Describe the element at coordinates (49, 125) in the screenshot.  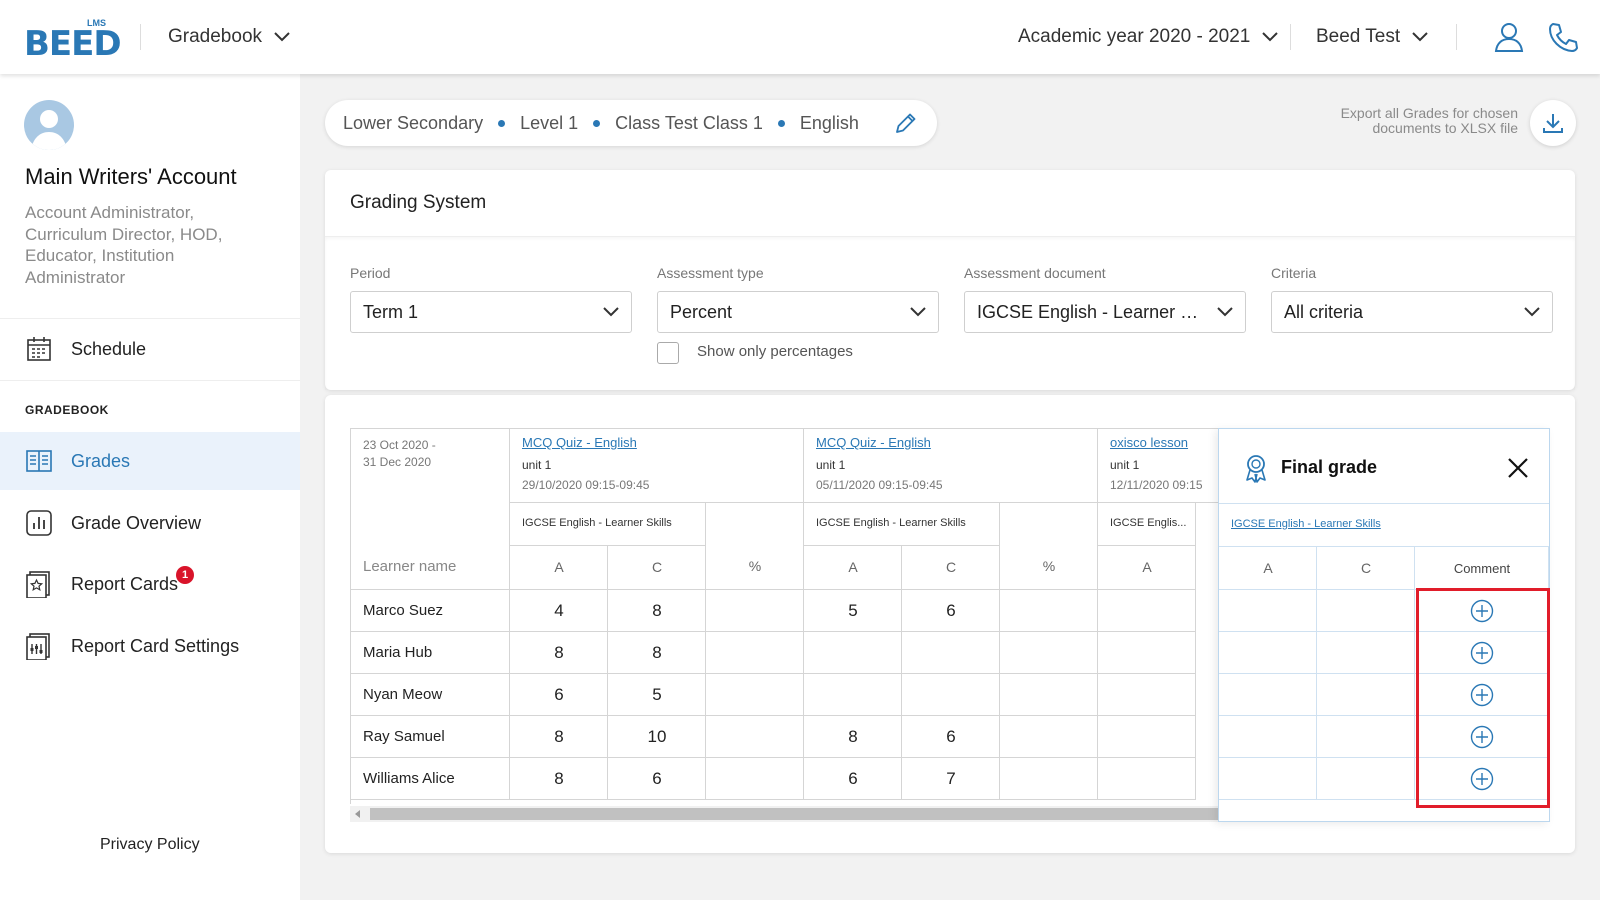
I see `avatar` at that location.